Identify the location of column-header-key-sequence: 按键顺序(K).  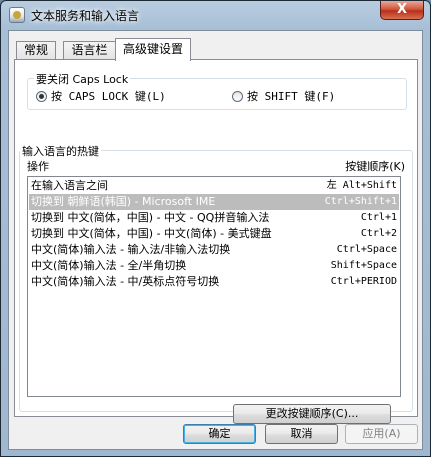
(375, 166).